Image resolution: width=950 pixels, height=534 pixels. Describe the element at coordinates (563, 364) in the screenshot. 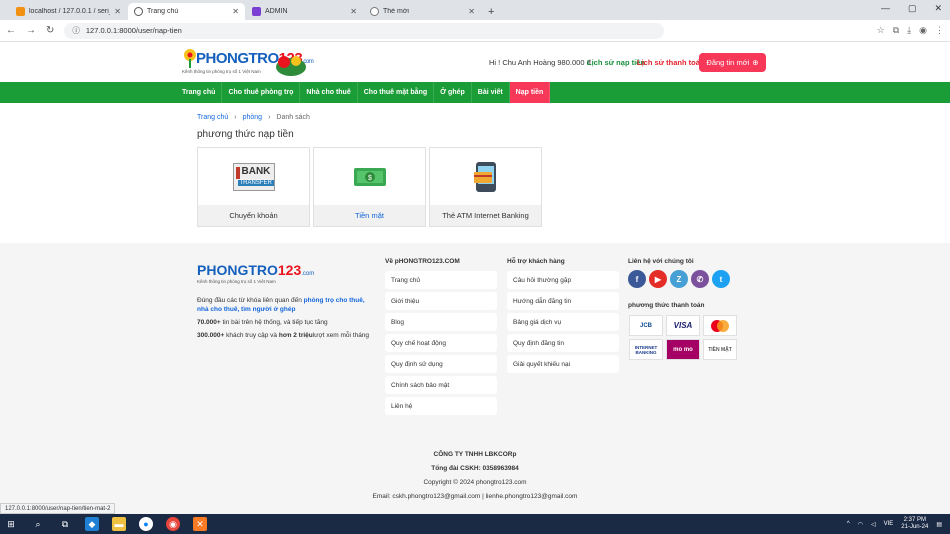

I see `footer-link: Giải quyết khiếu nại` at that location.